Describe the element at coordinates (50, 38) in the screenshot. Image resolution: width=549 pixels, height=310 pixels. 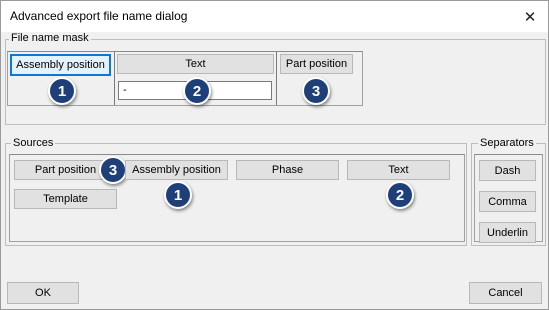
I see `file-name-mask-label: File name mask` at that location.